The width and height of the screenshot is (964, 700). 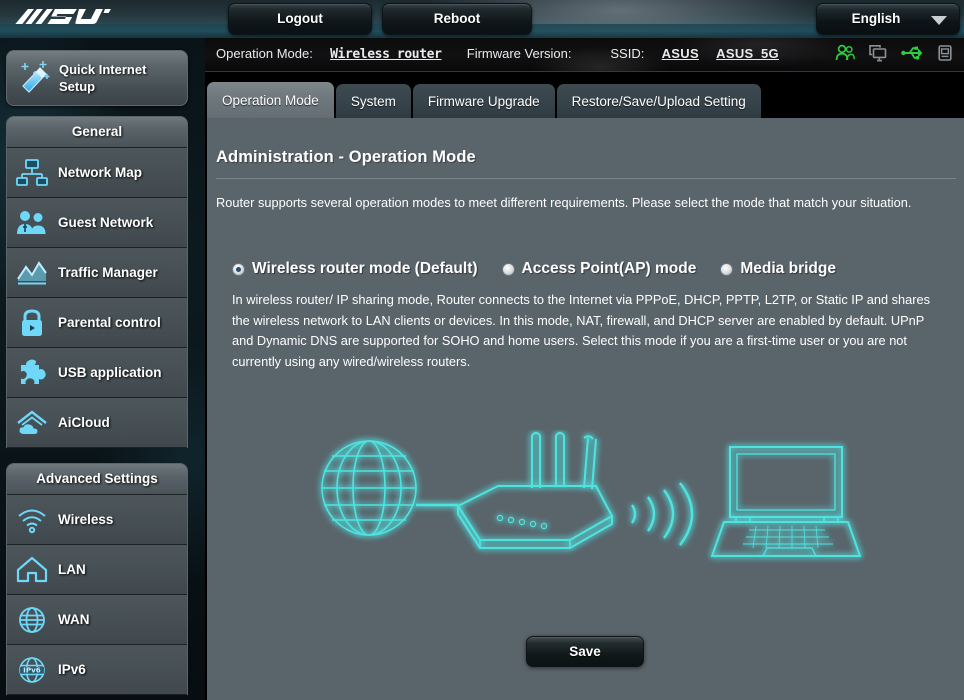 What do you see at coordinates (97, 479) in the screenshot?
I see `sidebar-group-advanced-header: Advanced Settings` at bounding box center [97, 479].